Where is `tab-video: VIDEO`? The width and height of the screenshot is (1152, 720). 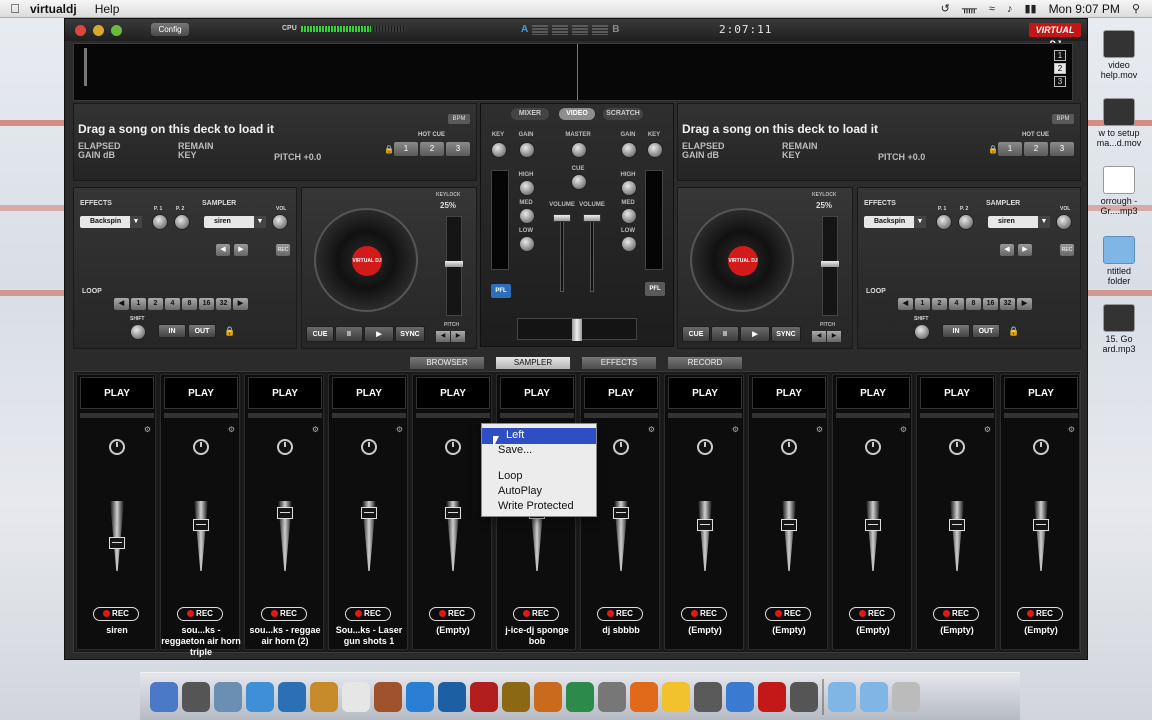
tab-video: VIDEO is located at coordinates (577, 114).